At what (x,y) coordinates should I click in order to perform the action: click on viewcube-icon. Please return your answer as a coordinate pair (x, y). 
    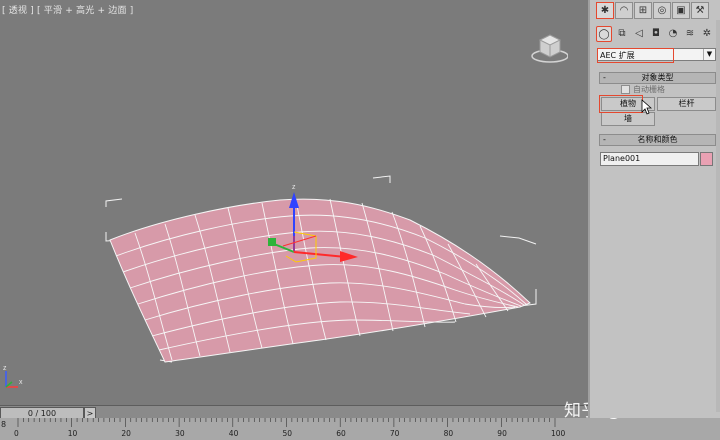
    Looking at the image, I should click on (548, 48).